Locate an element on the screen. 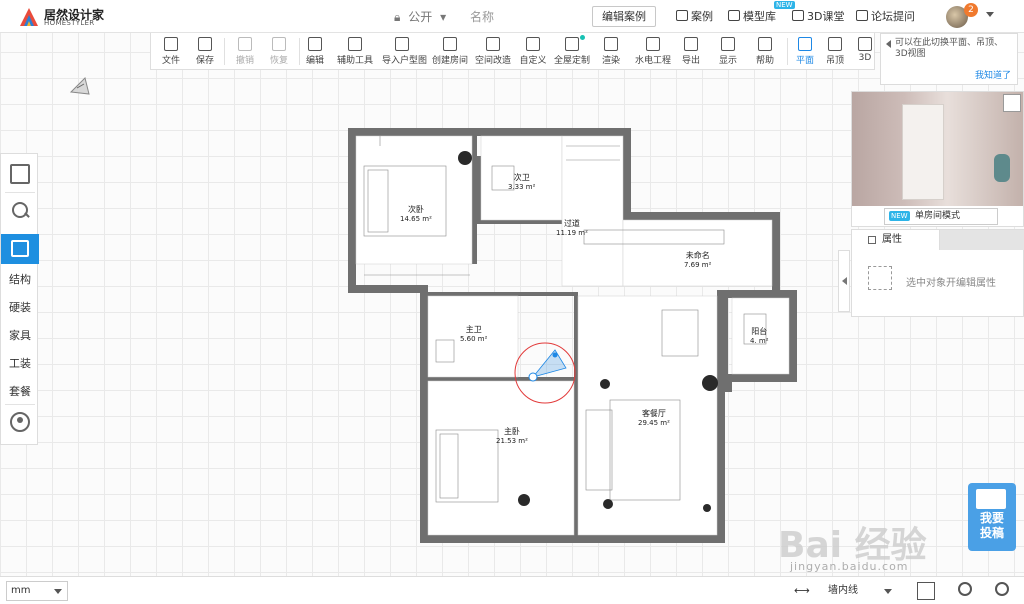 The image size is (1024, 604). 3d-preview-panel: NEW 单房间模式 is located at coordinates (937, 159).